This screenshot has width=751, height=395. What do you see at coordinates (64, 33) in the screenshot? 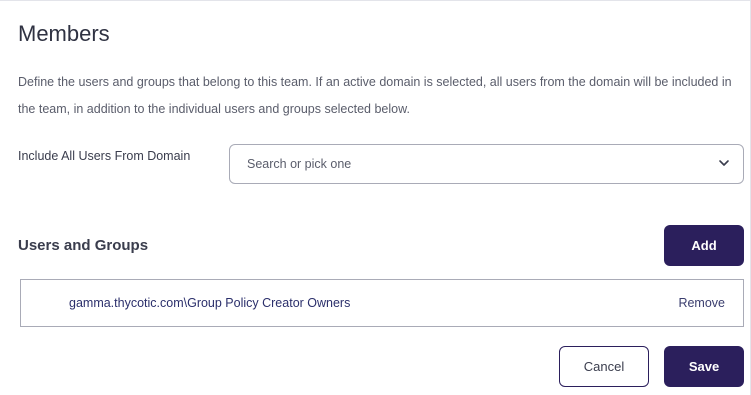
I see `section-heading: Members` at bounding box center [64, 33].